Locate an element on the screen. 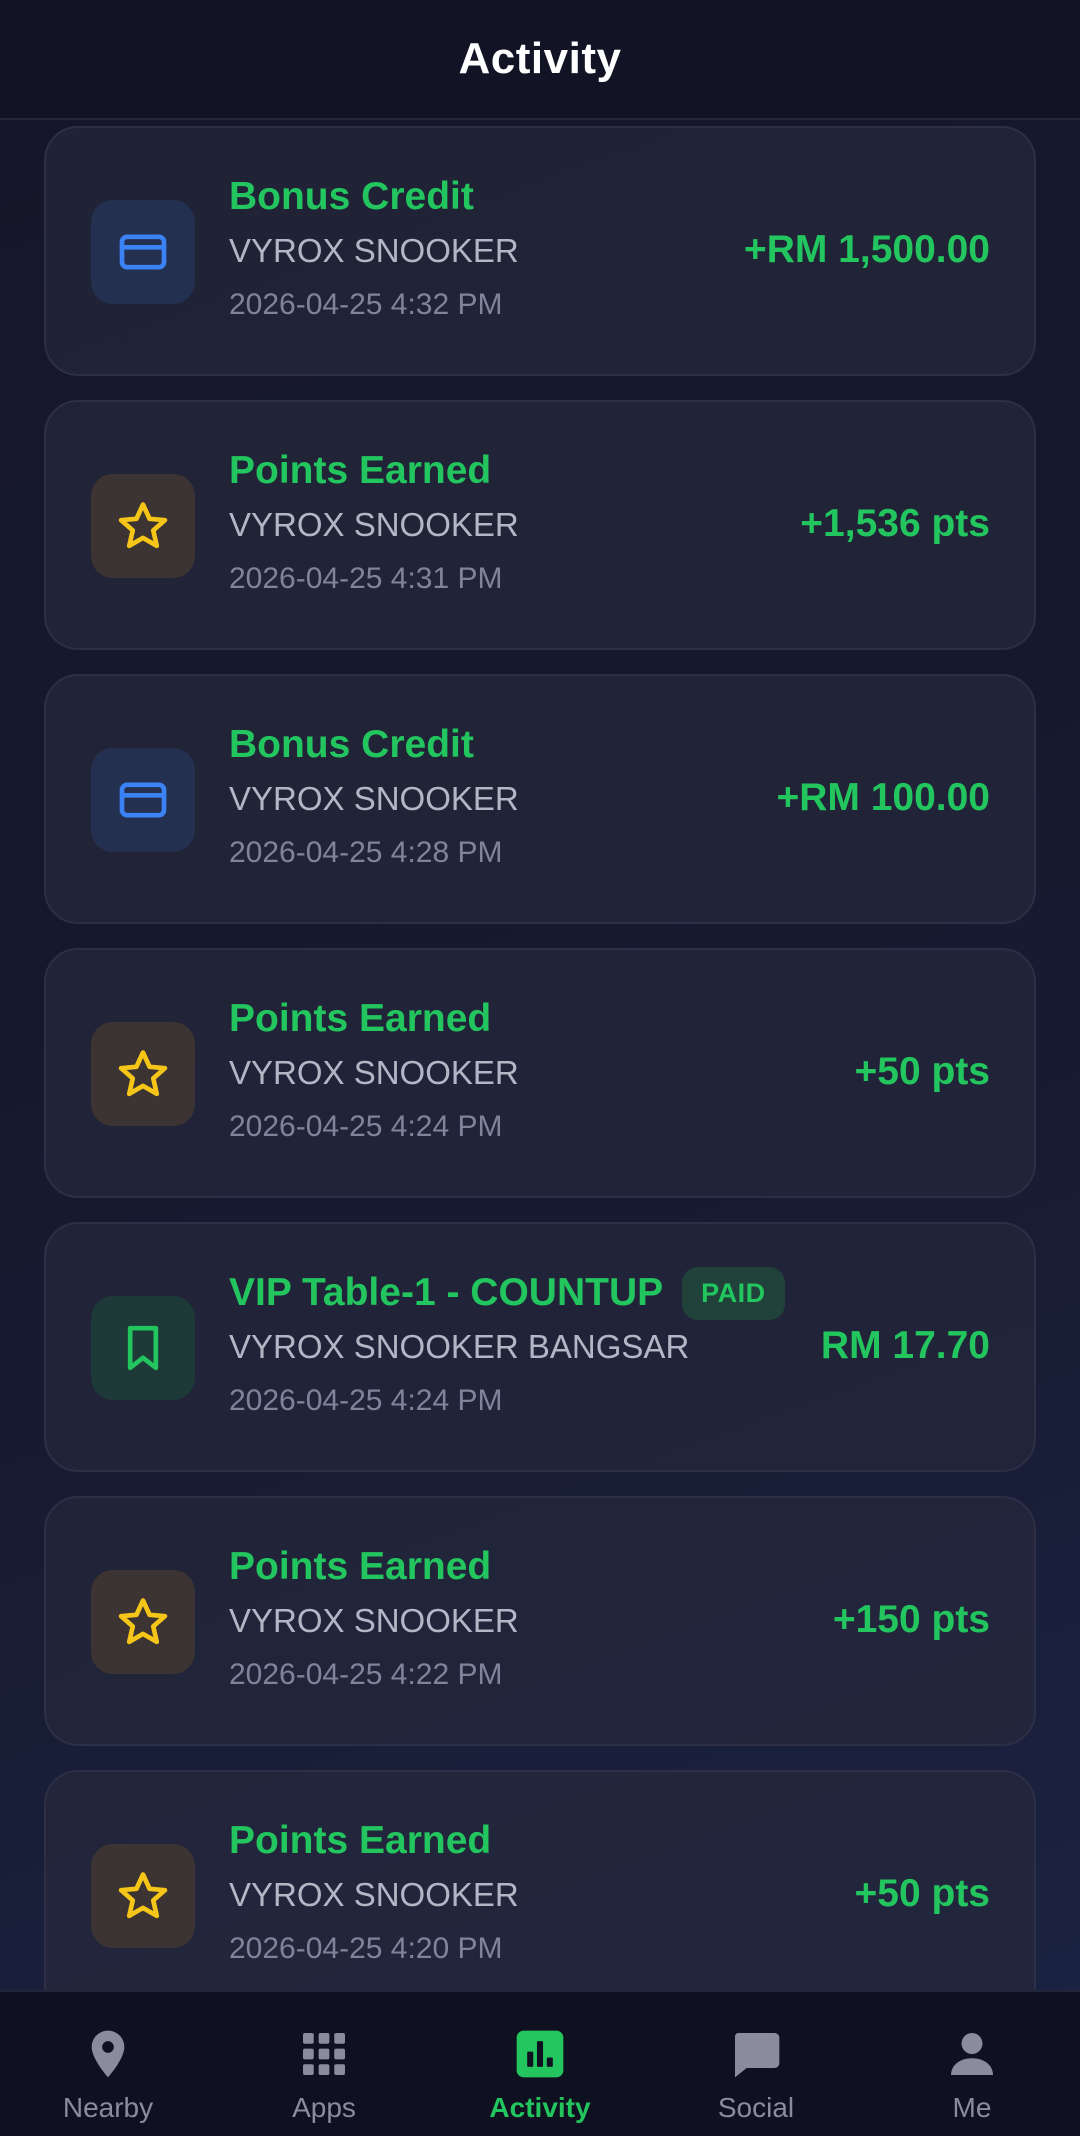 Image resolution: width=1080 pixels, height=2136 pixels. bar-chart-icon is located at coordinates (540, 2054).